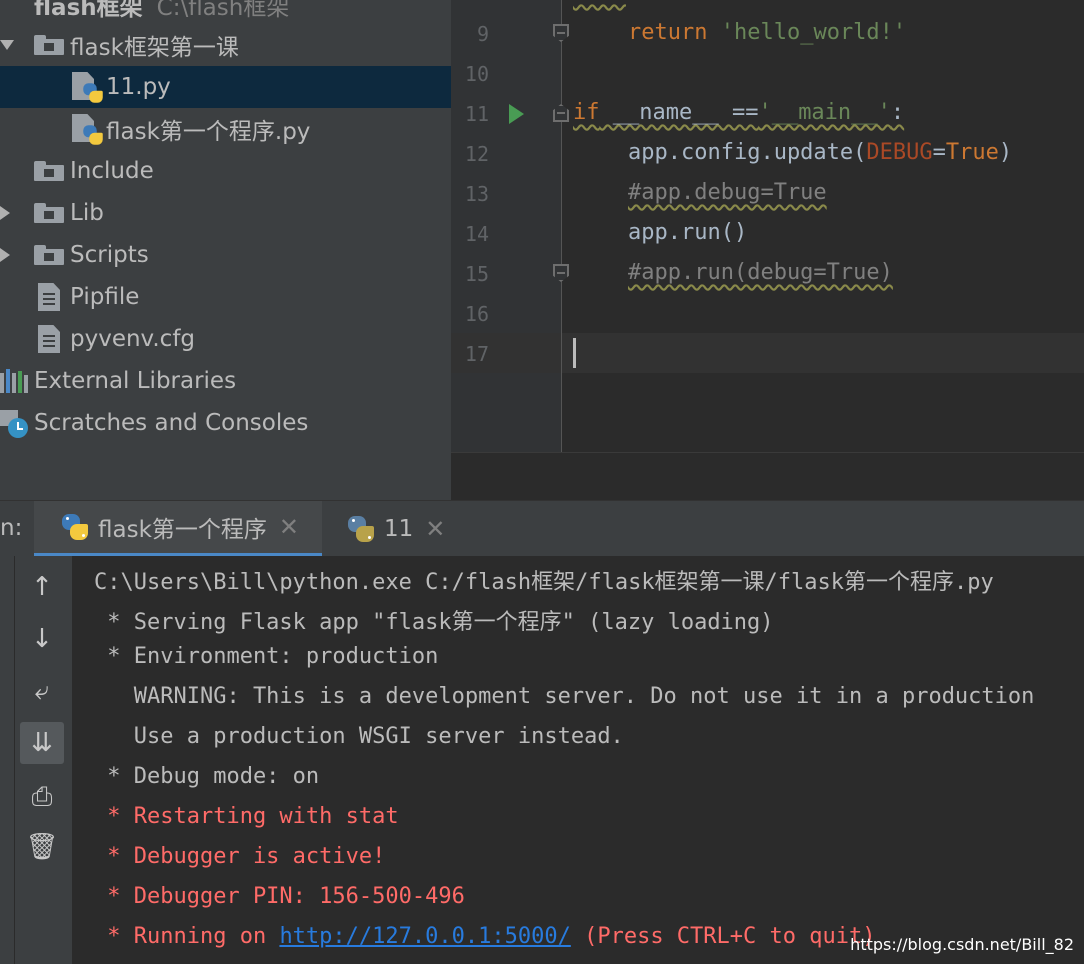 This screenshot has width=1084, height=964. I want to click on tree-item-label: Scratches and Consoles, so click(171, 423).